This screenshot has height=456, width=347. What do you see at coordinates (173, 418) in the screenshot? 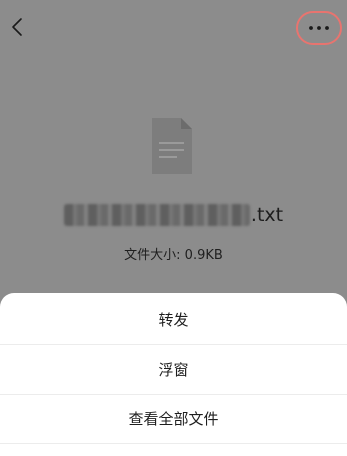
I see `view-all-files-option: 查看全部文件` at bounding box center [173, 418].